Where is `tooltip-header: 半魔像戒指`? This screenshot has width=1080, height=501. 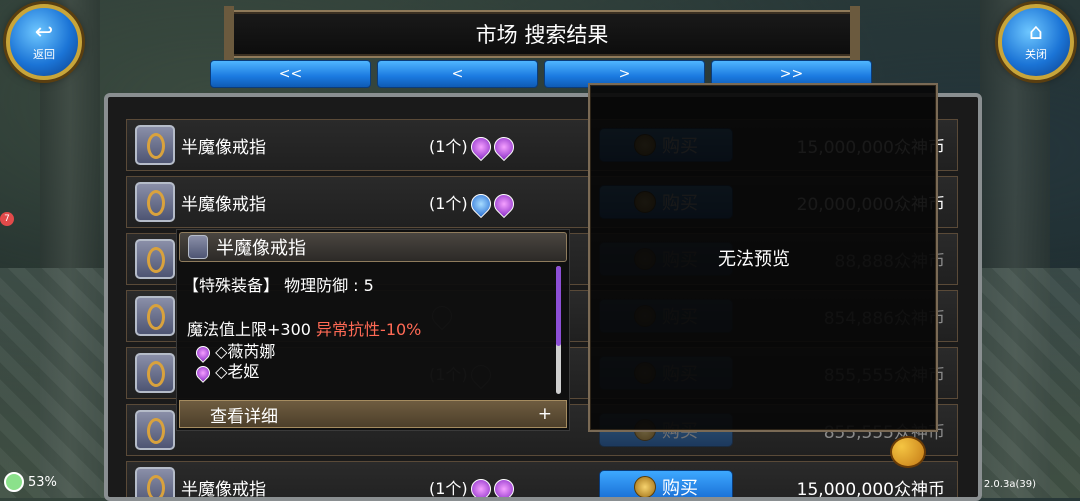 tooltip-header: 半魔像戒指 is located at coordinates (373, 247).